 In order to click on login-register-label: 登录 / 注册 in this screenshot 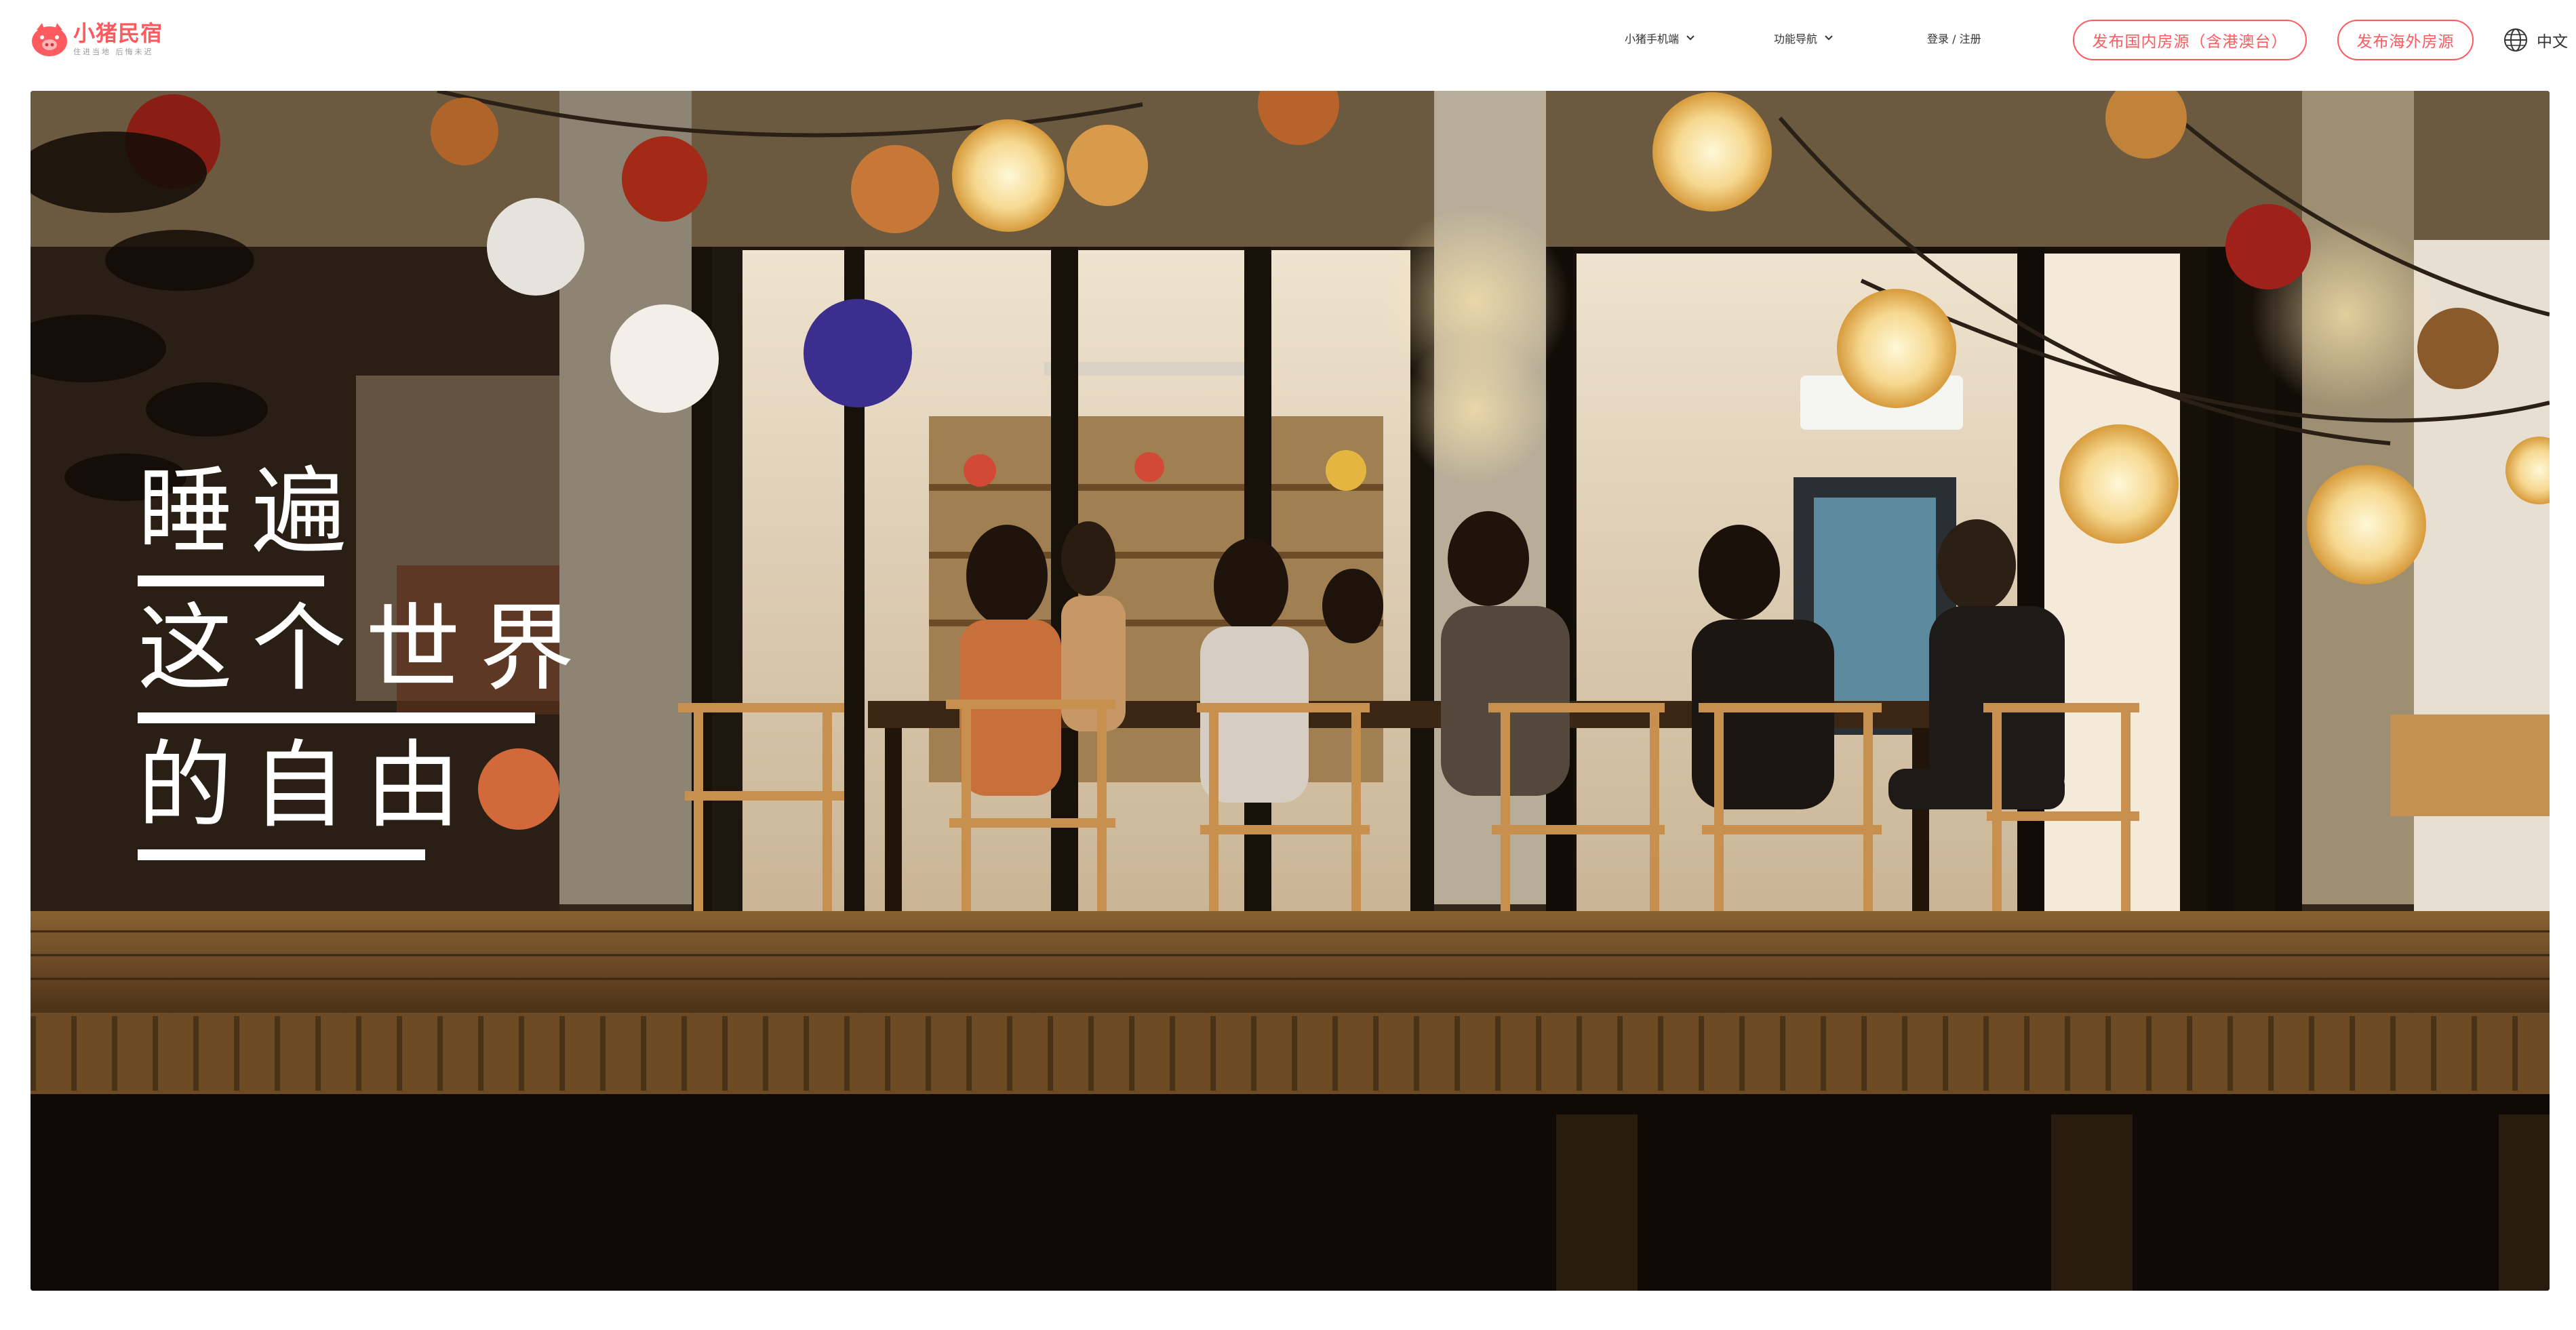, I will do `click(1954, 39)`.